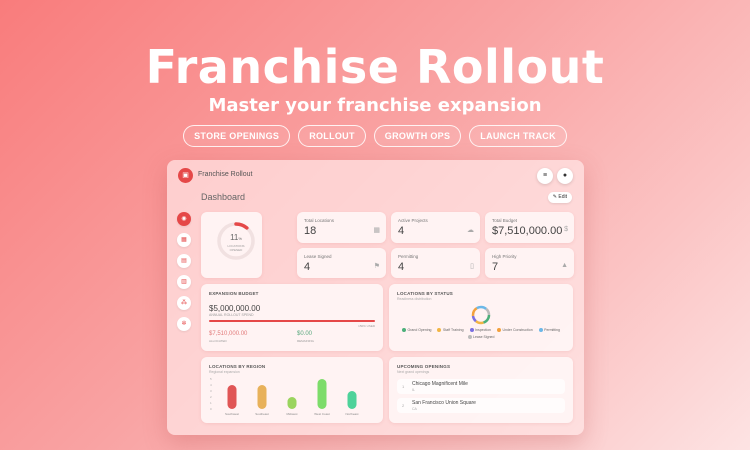 This screenshot has height=450, width=750. Describe the element at coordinates (318, 256) in the screenshot. I see `stat-label: Lease Signed` at that location.